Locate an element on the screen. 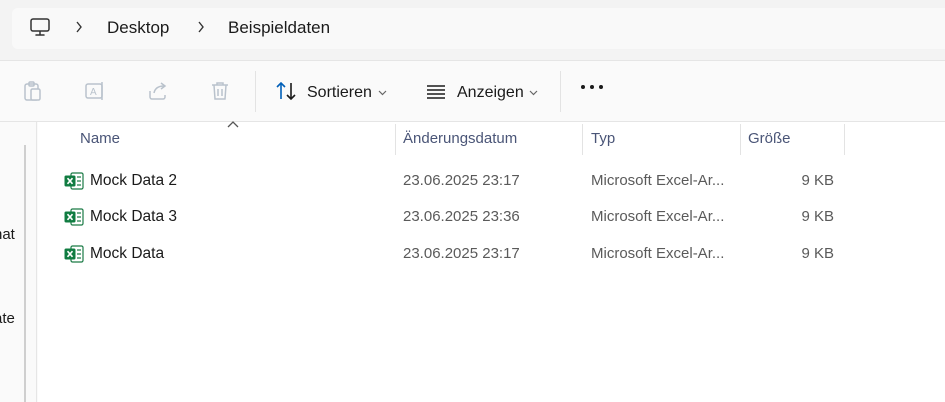 This screenshot has height=402, width=945. sort-ascending-icon is located at coordinates (233, 124).